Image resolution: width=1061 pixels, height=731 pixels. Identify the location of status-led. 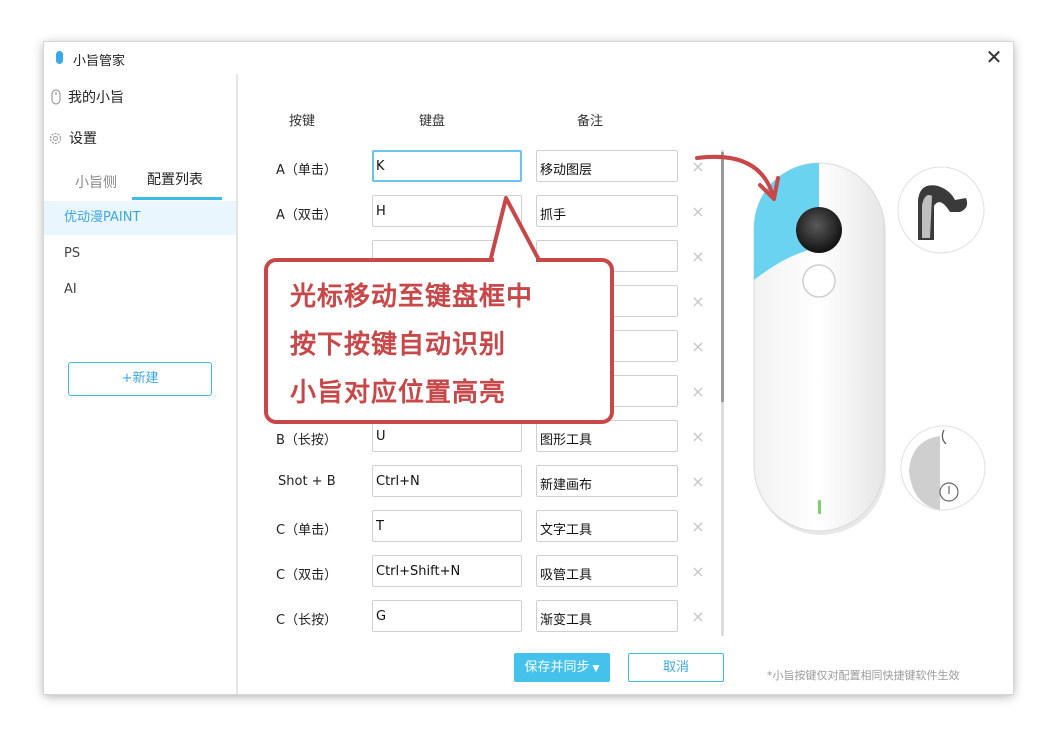
(819, 507).